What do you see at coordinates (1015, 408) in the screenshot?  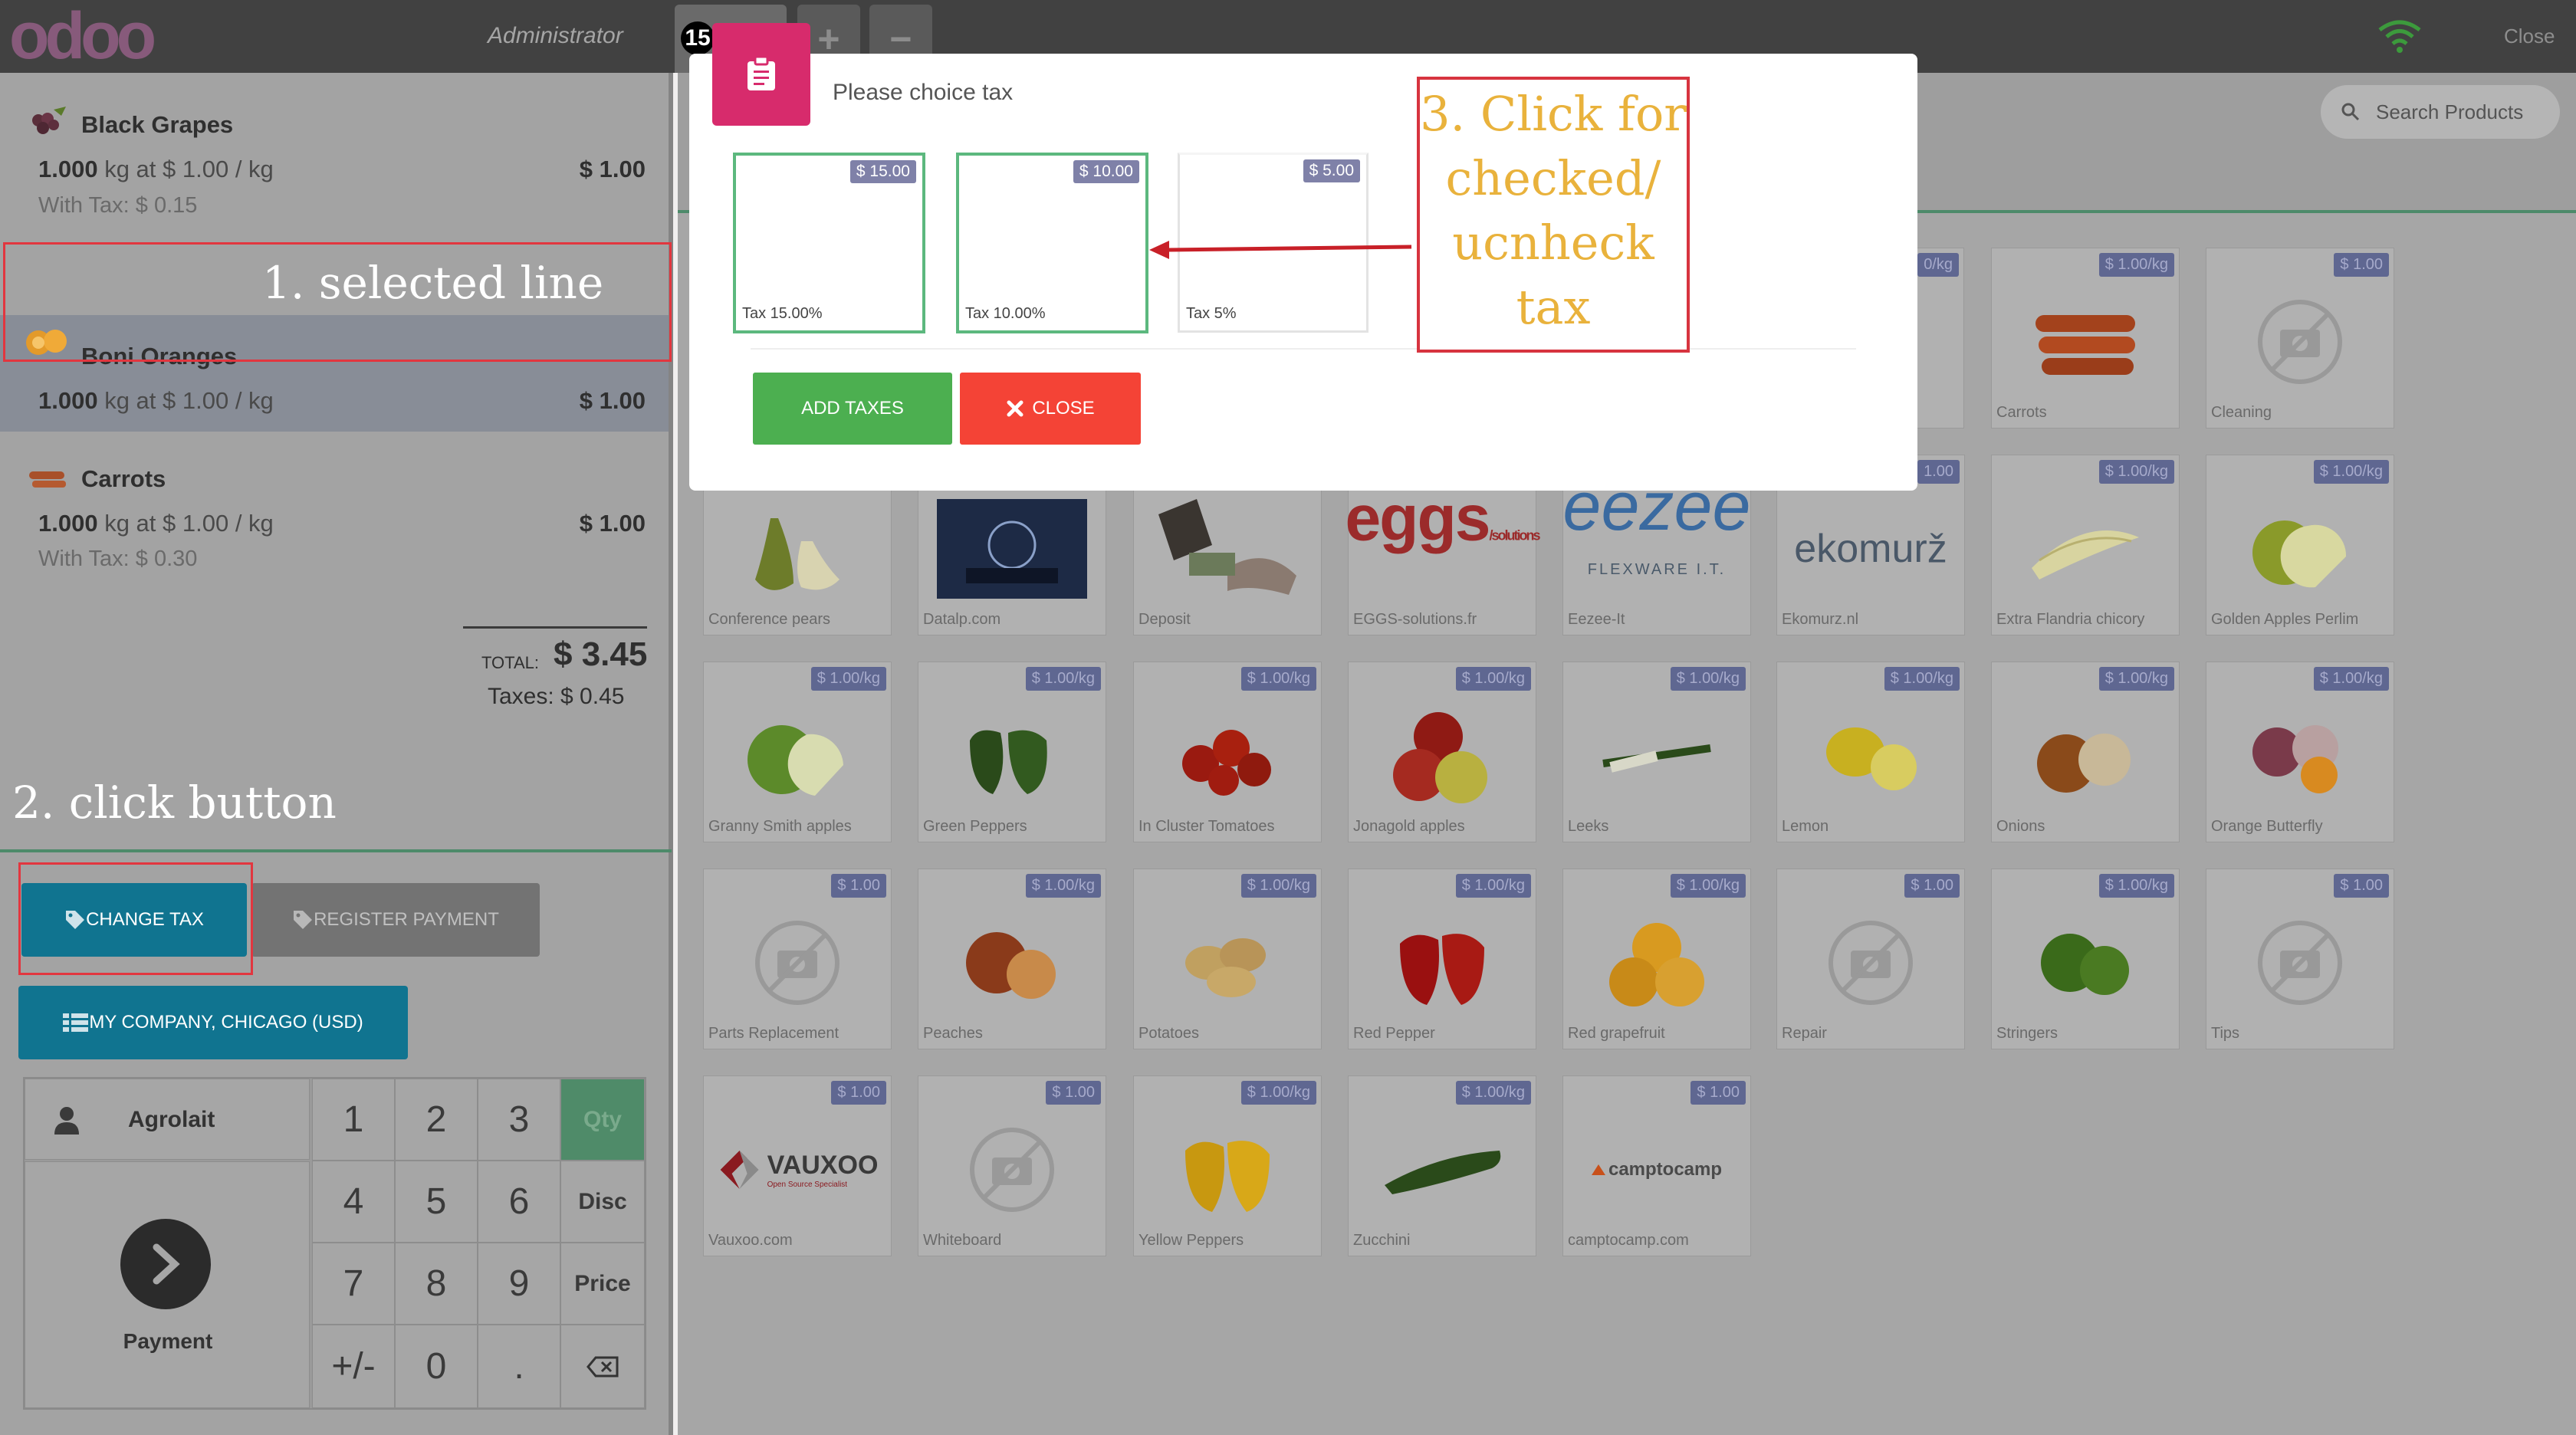 I see `close-icon` at bounding box center [1015, 408].